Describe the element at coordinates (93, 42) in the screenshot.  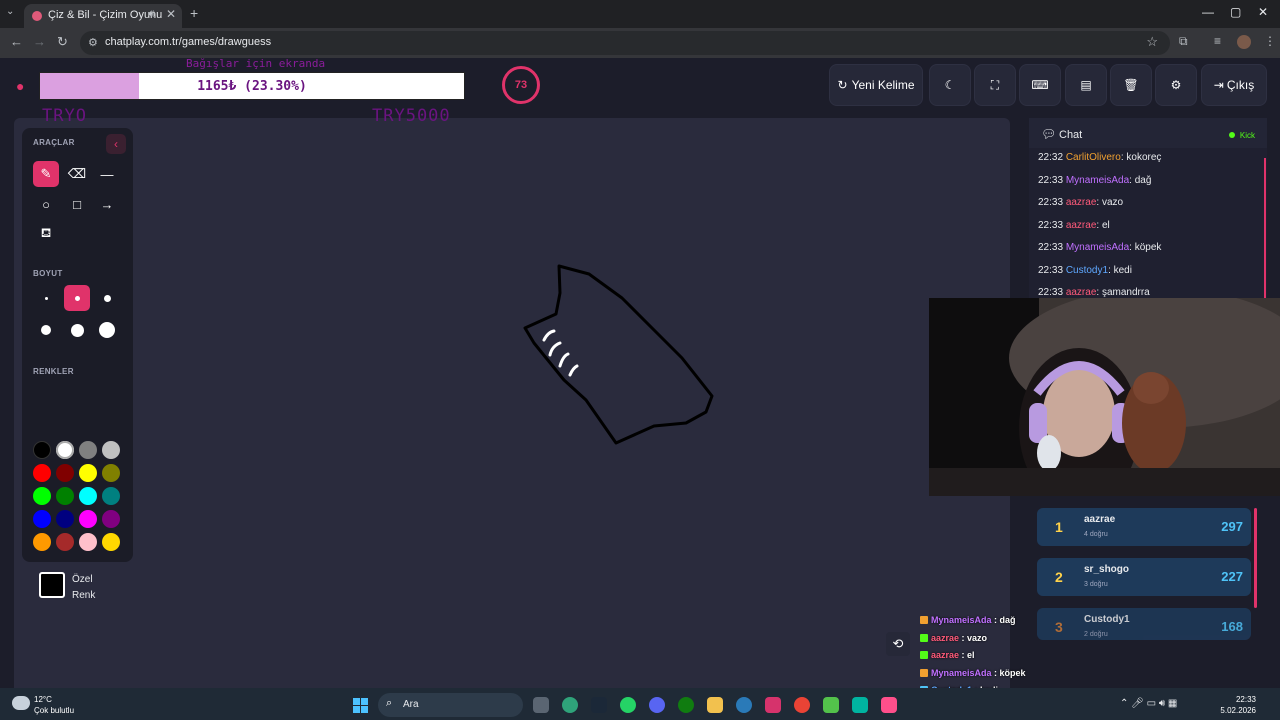
I see `site-info-icon: ⚙︎` at that location.